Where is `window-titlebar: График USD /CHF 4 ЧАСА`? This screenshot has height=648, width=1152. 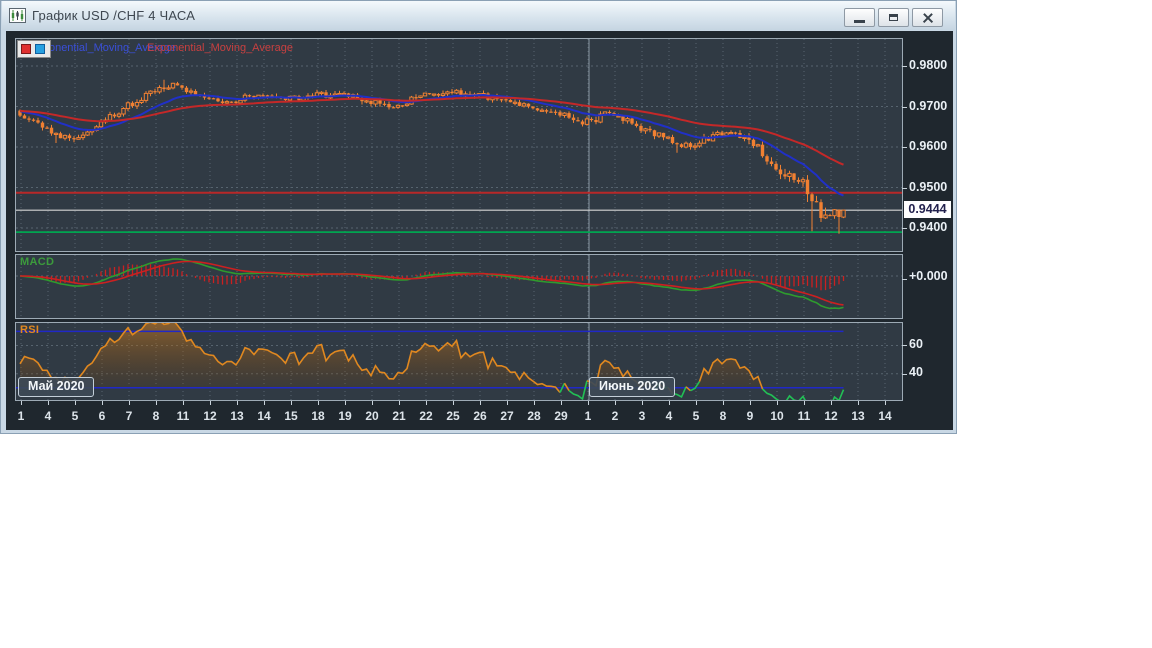 window-titlebar: График USD /CHF 4 ЧАСА is located at coordinates (478, 15).